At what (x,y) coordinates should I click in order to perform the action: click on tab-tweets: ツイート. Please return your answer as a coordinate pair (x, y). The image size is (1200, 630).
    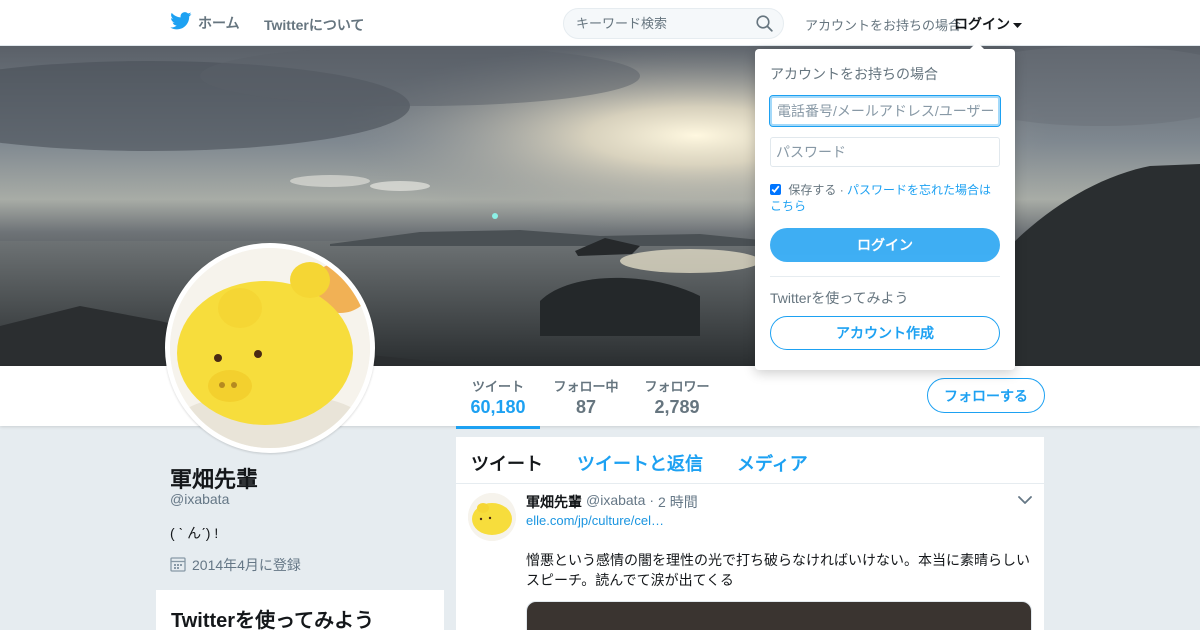
    Looking at the image, I should click on (507, 463).